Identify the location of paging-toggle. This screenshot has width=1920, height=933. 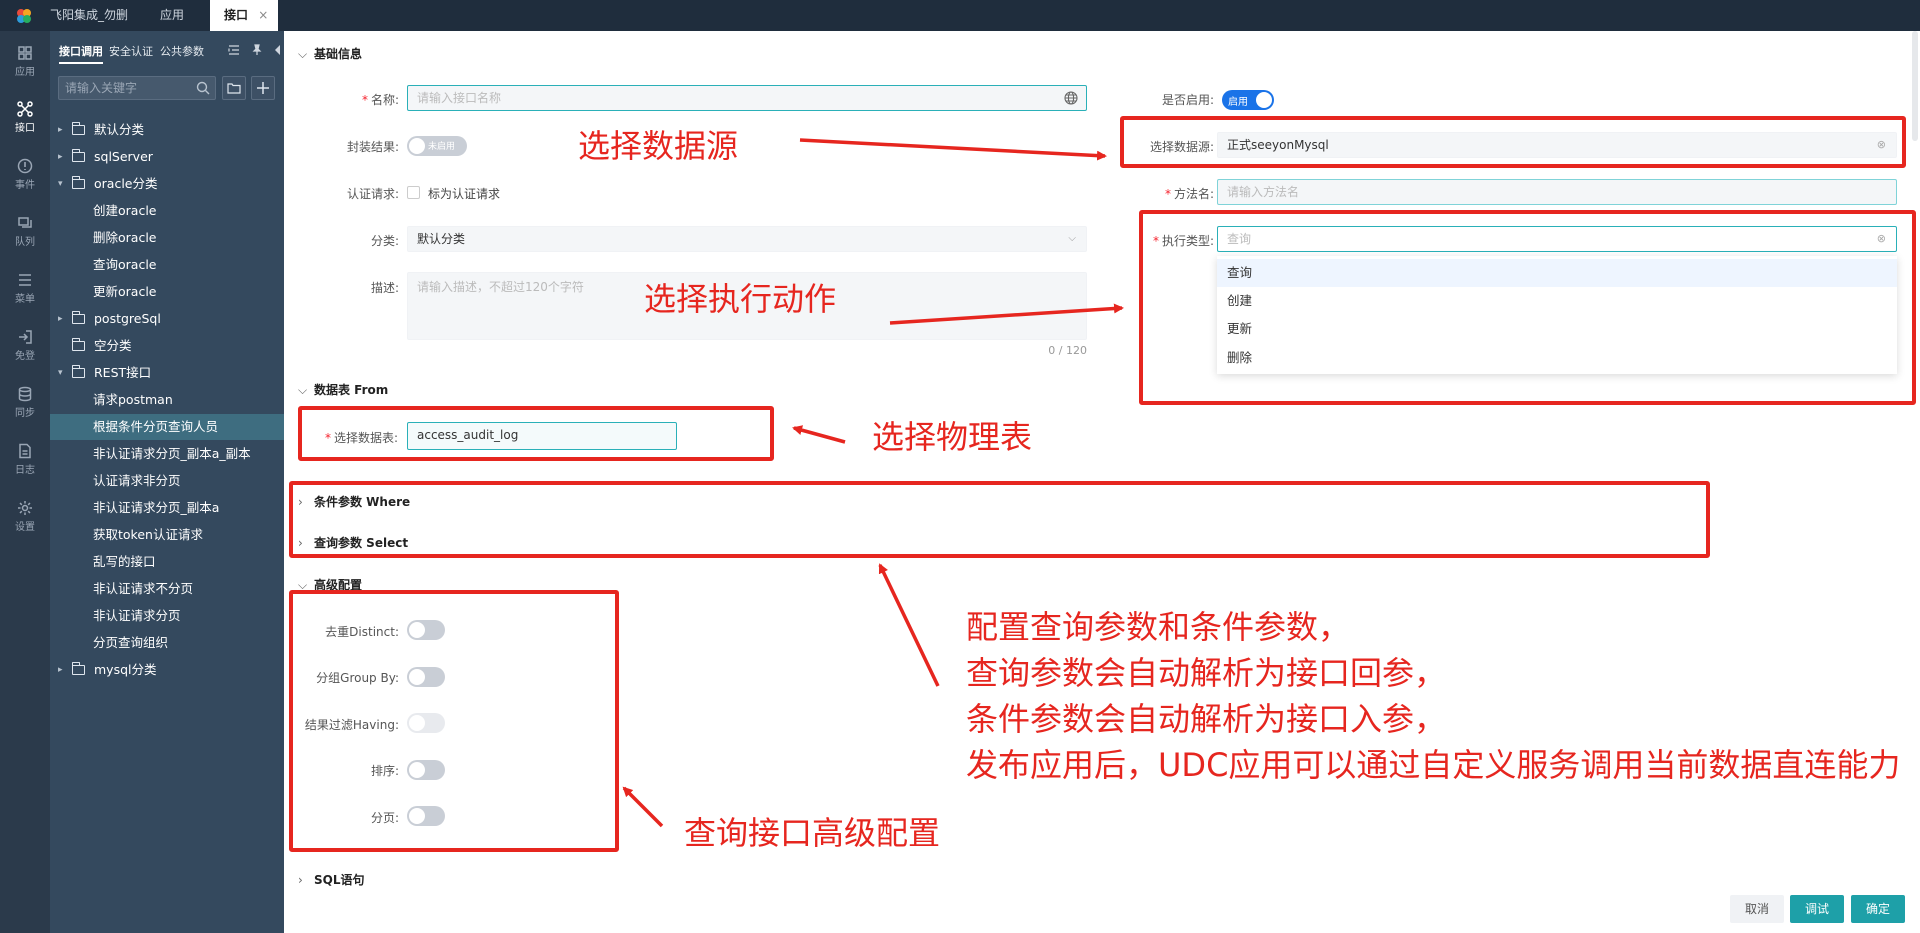
(426, 816).